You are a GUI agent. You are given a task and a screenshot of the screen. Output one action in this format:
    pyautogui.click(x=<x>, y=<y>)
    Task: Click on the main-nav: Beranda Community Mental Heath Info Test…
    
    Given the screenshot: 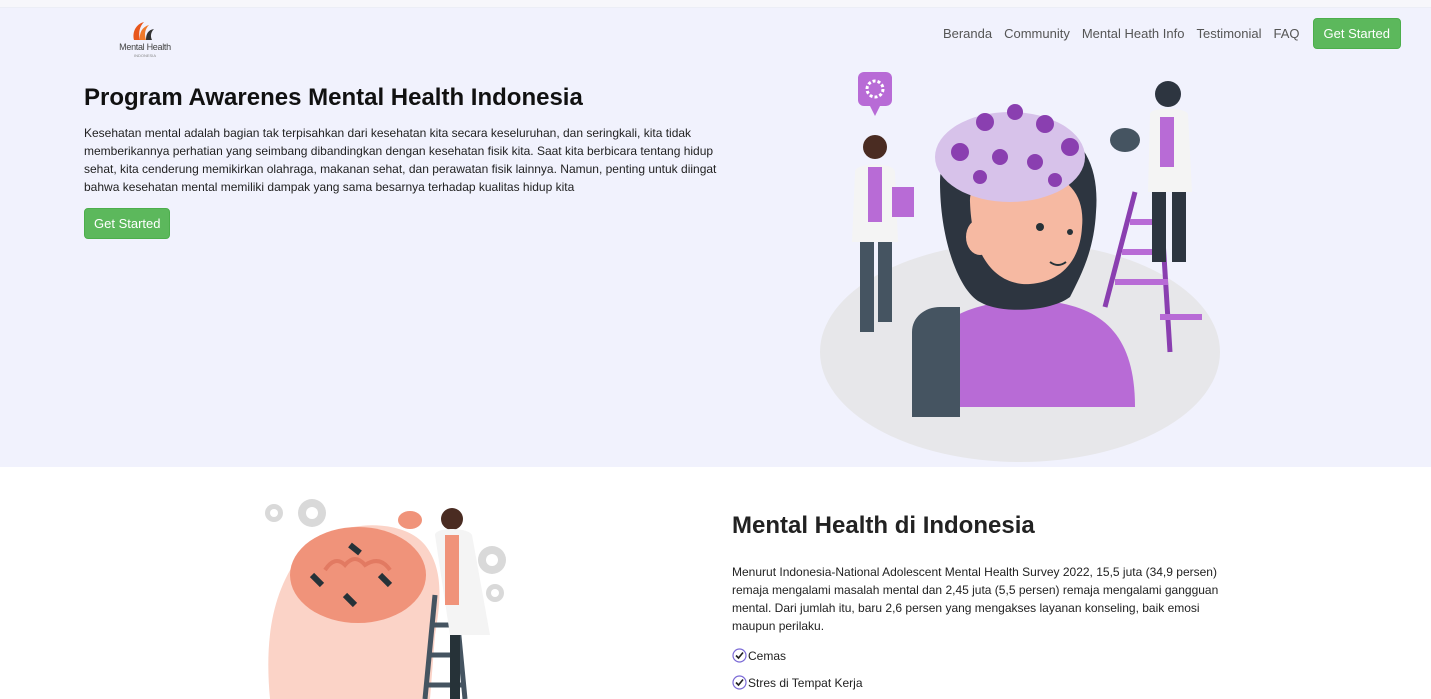 What is the action you would take?
    pyautogui.click(x=1172, y=33)
    